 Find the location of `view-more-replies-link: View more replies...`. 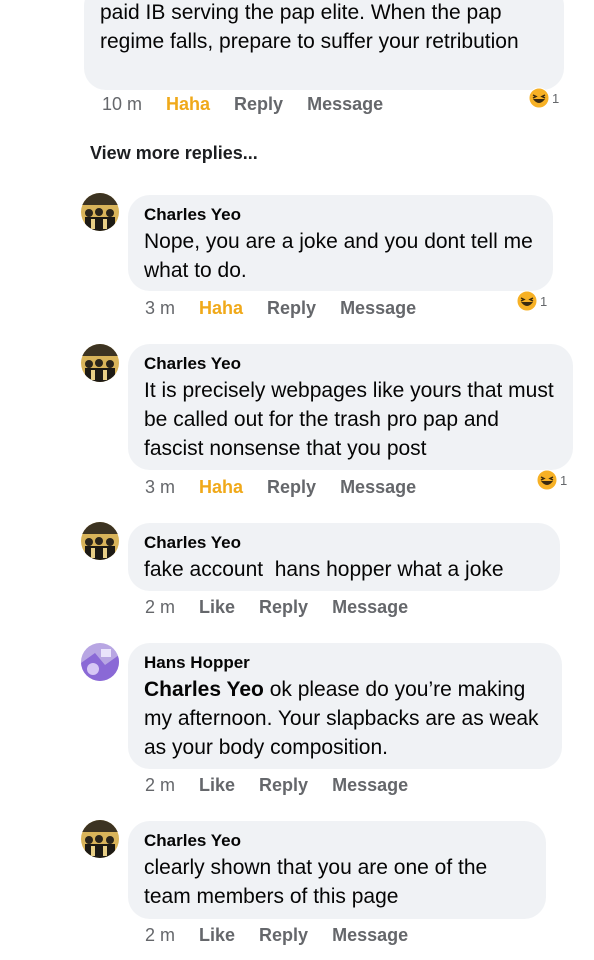

view-more-replies-link: View more replies... is located at coordinates (174, 153).